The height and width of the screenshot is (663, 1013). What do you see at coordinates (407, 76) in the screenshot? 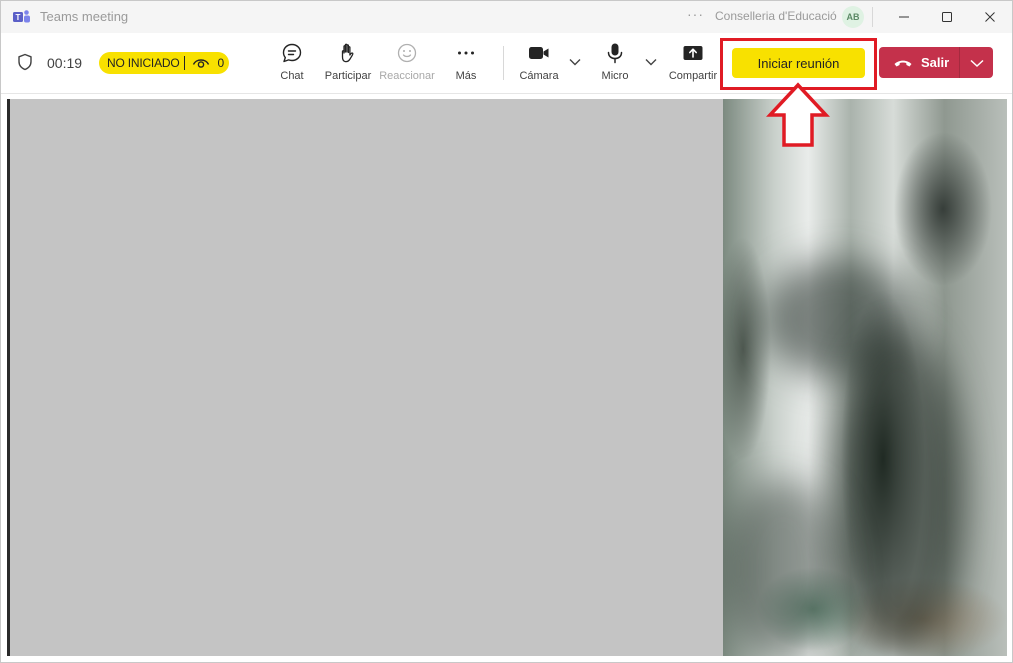
I see `react-label: Reaccionar` at bounding box center [407, 76].